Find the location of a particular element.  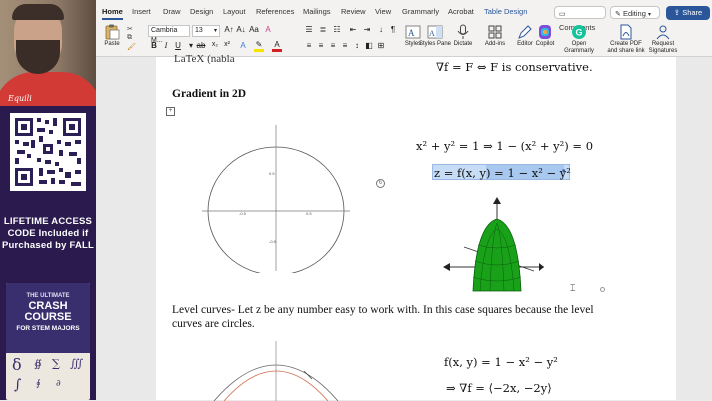

cut-icon: ✂ is located at coordinates (131, 29).